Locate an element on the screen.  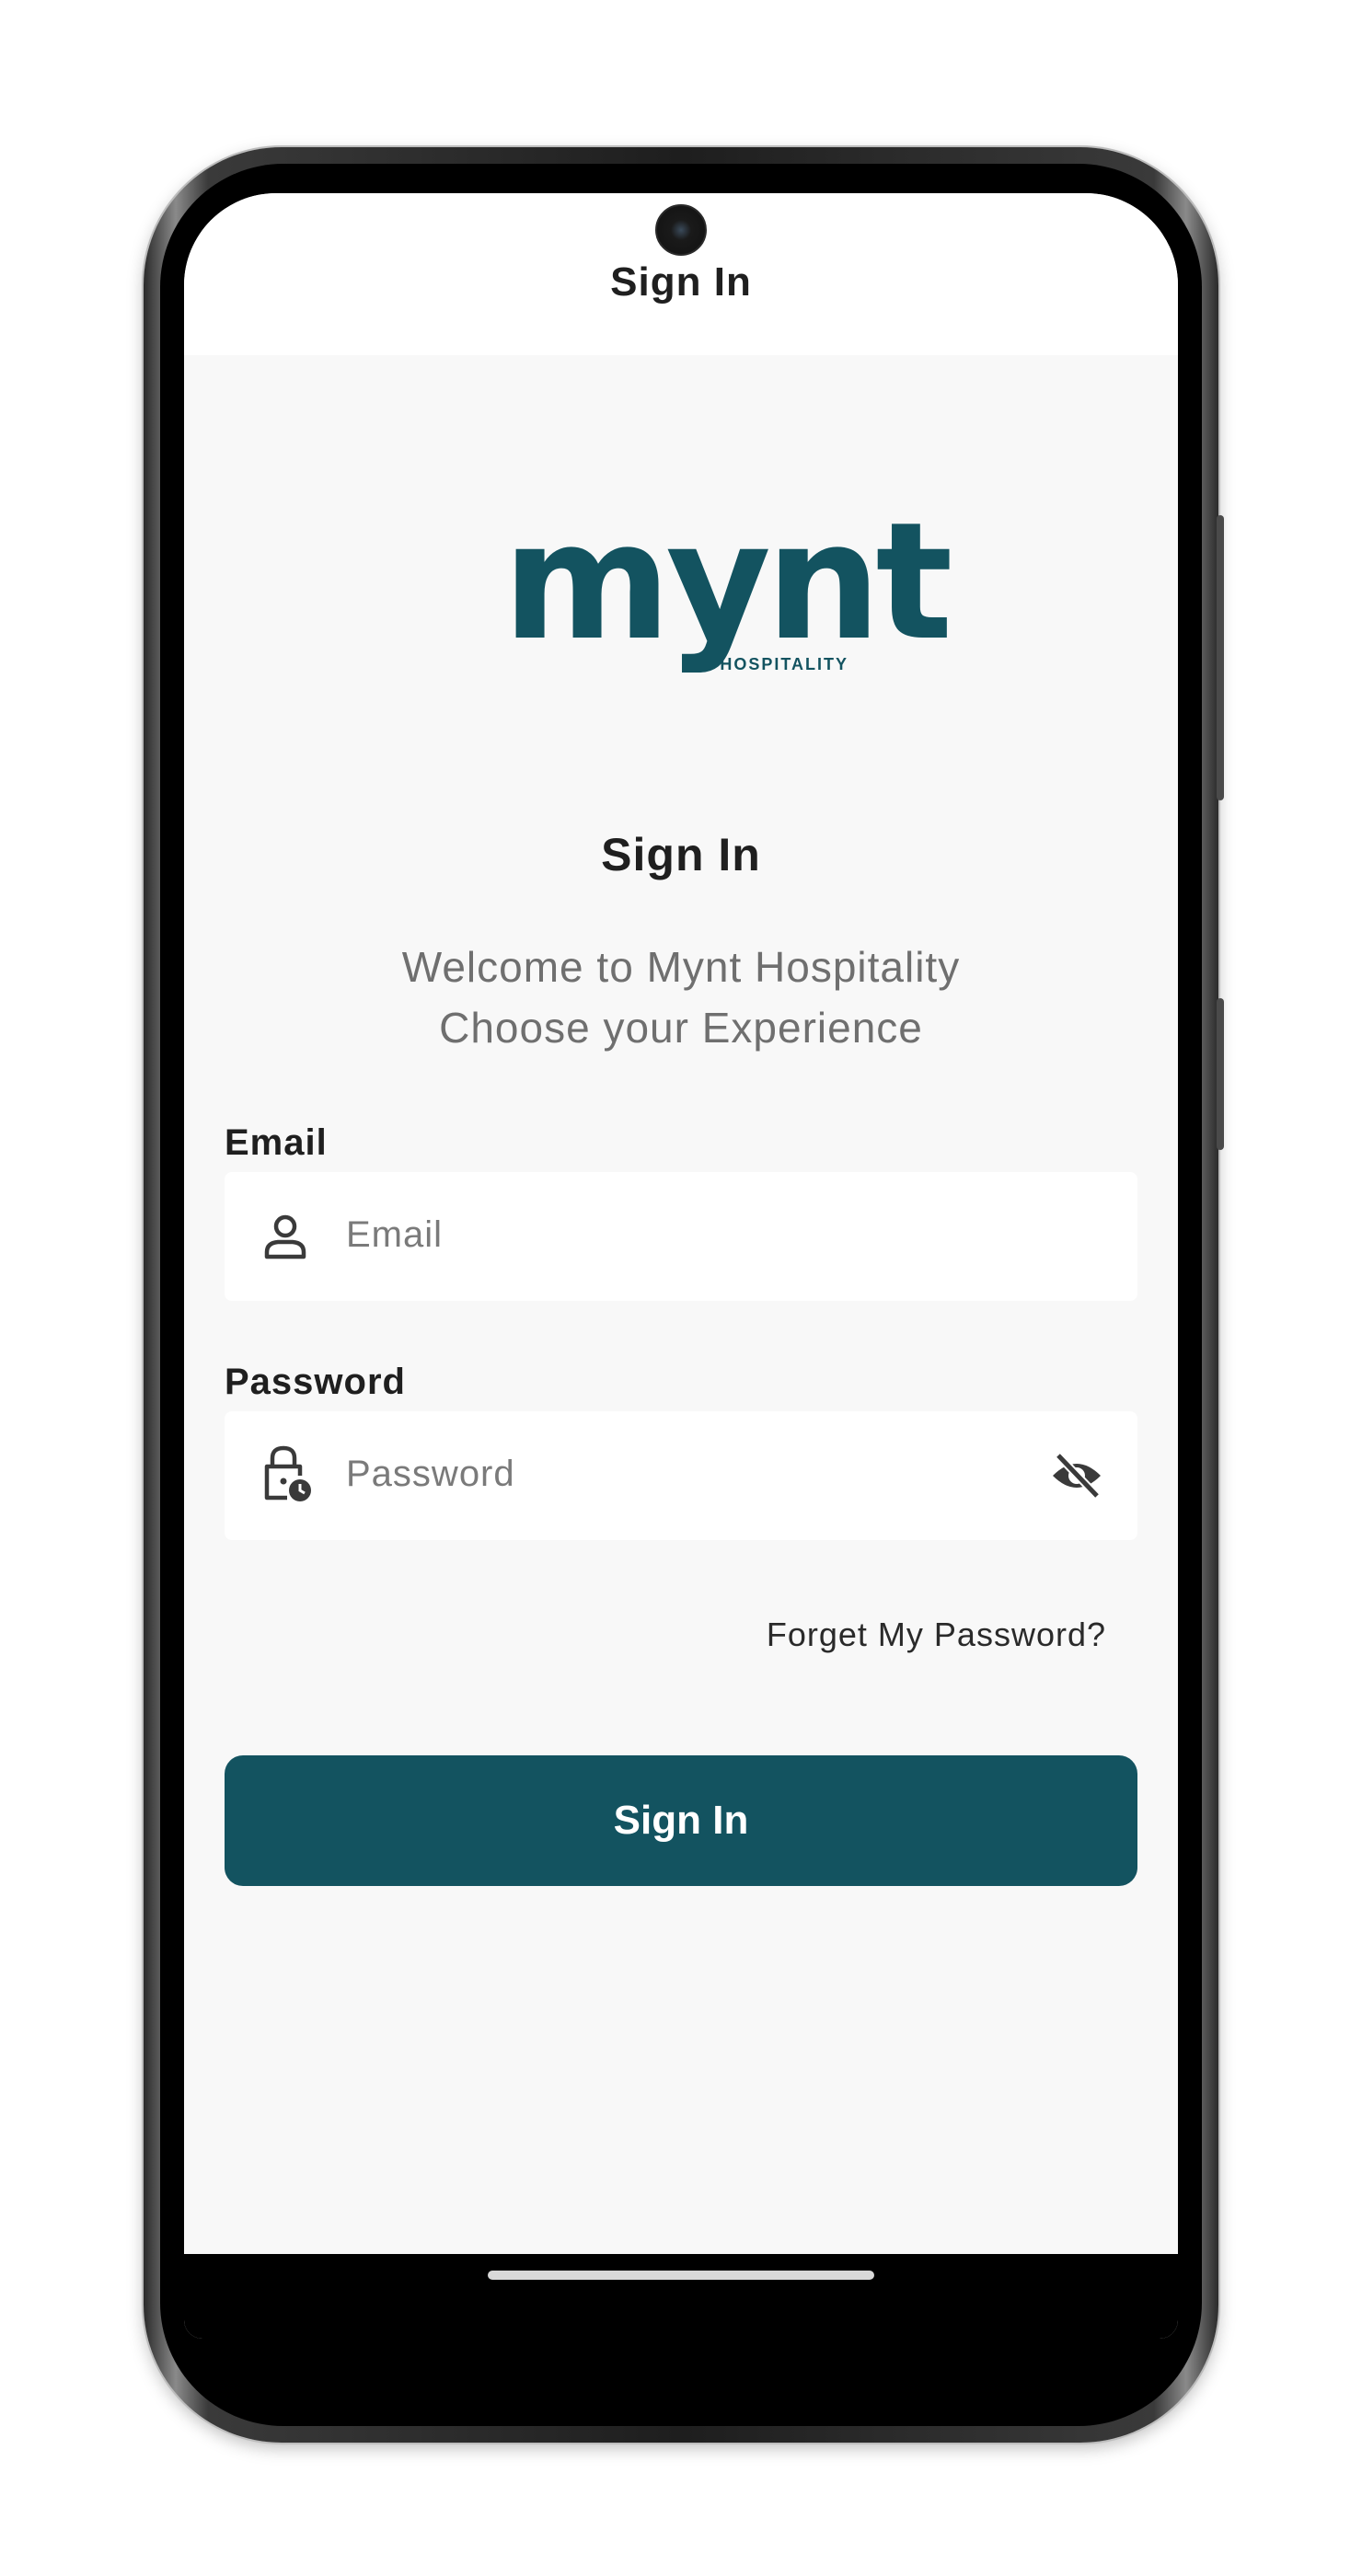
email-placeholder: Email is located at coordinates (395, 1234).